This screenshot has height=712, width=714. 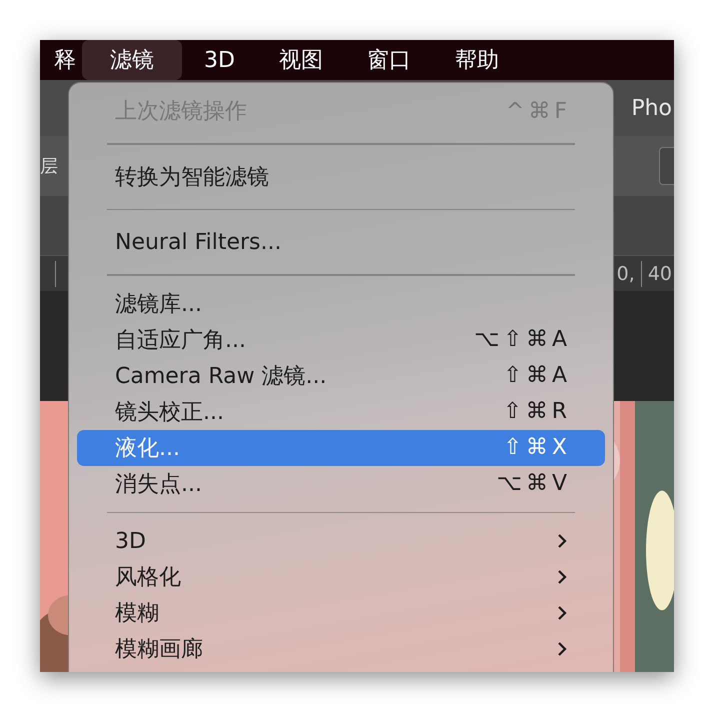 What do you see at coordinates (341, 577) in the screenshot?
I see `menu-item: 风格化` at bounding box center [341, 577].